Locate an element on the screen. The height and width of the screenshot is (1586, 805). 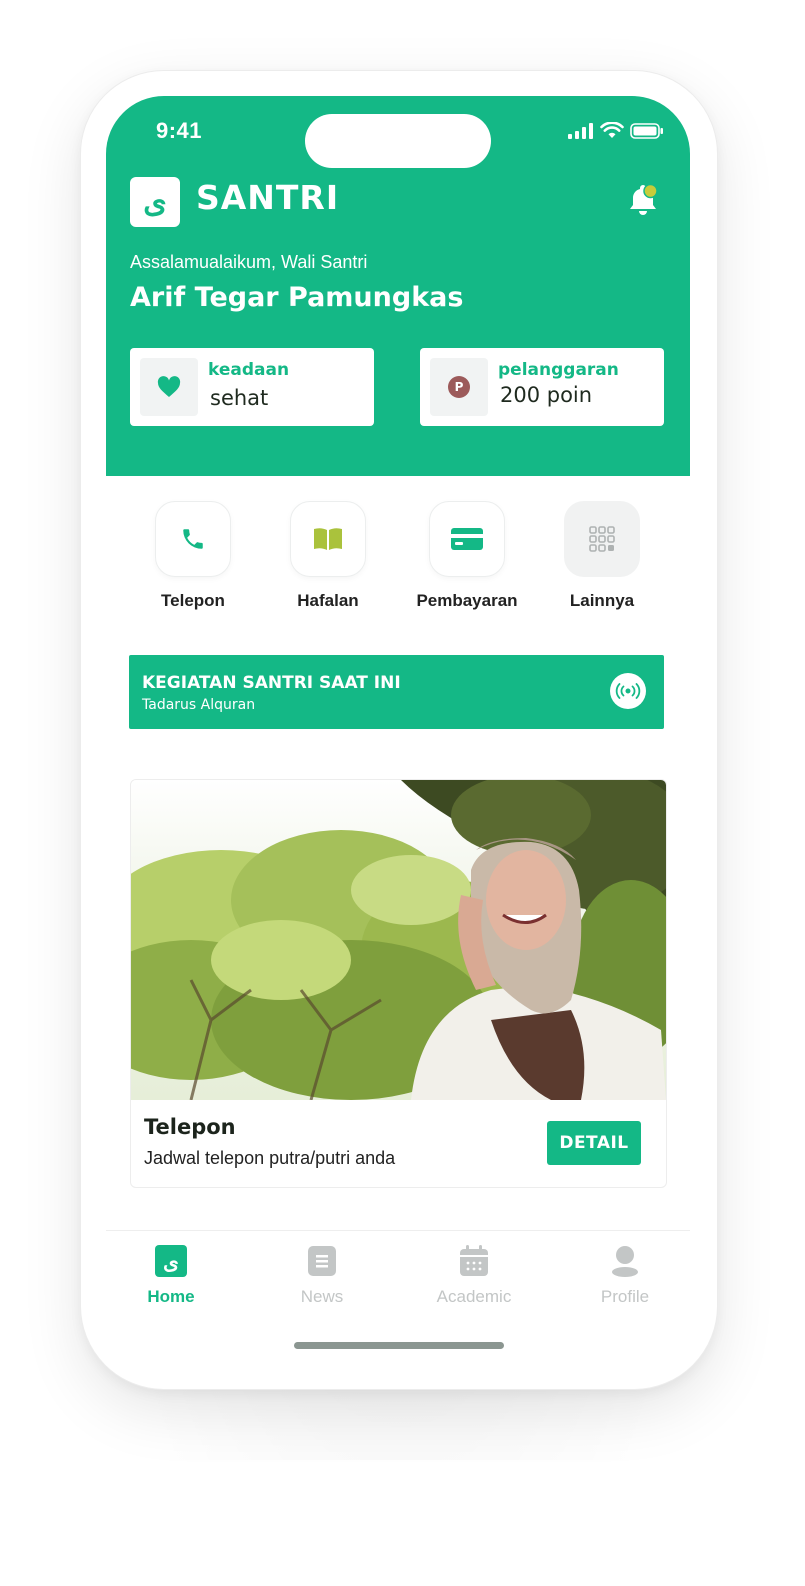
tab-news: News is located at coordinates (322, 1276).